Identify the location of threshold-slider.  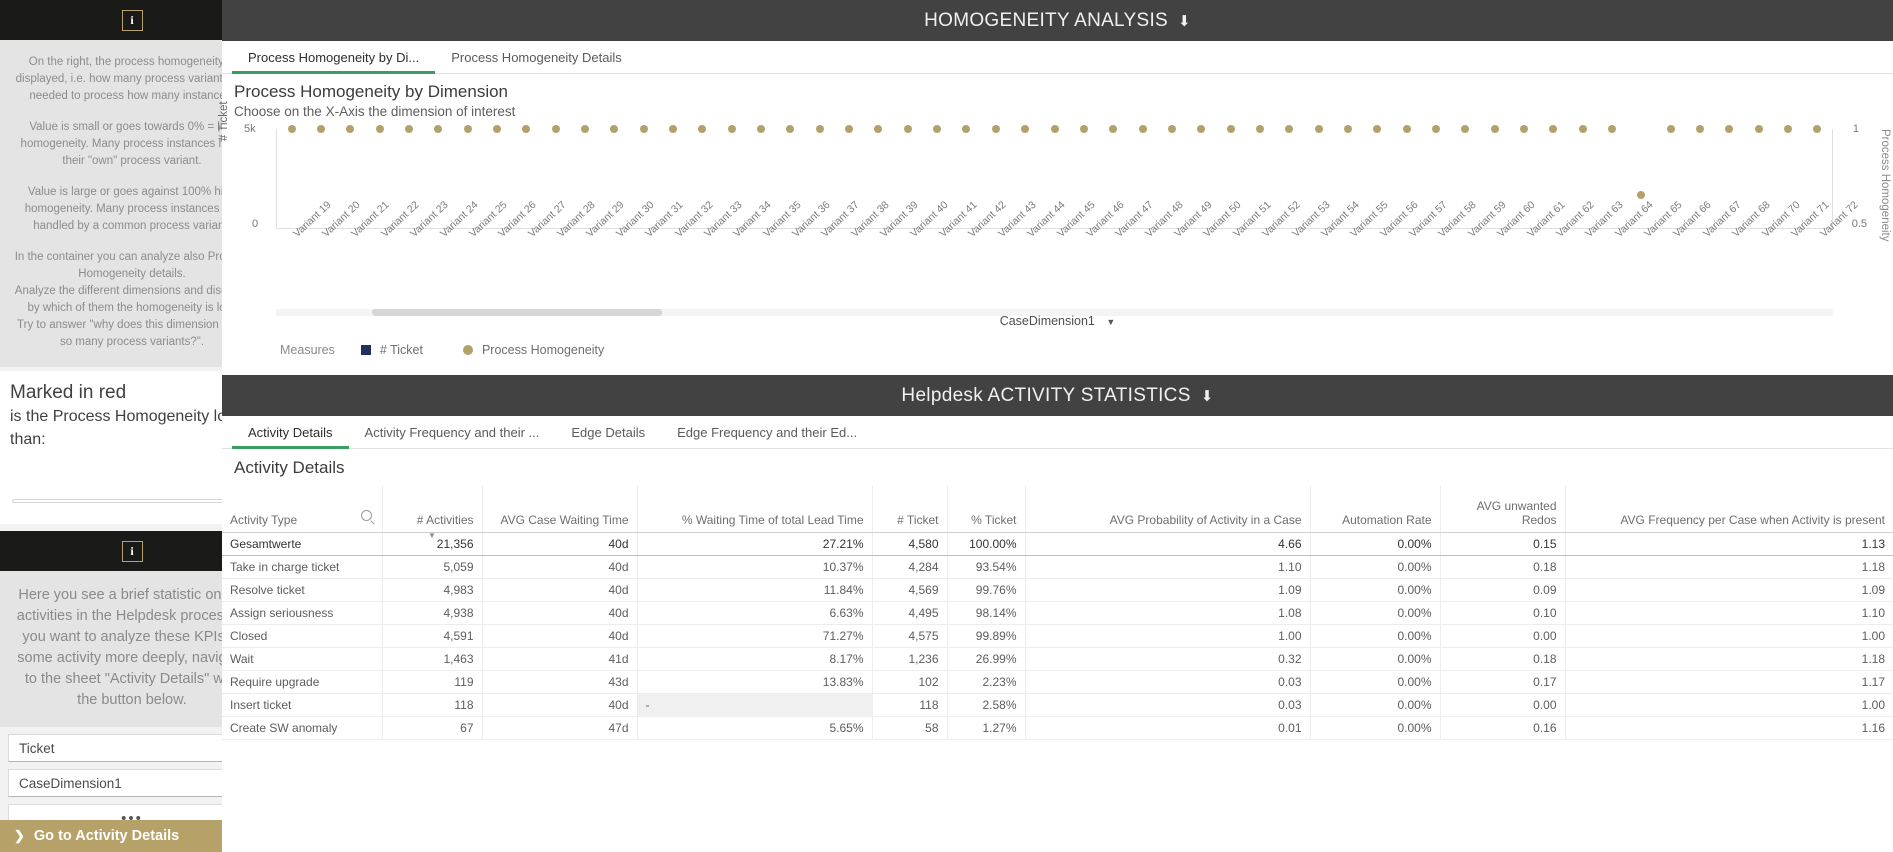
(132, 501).